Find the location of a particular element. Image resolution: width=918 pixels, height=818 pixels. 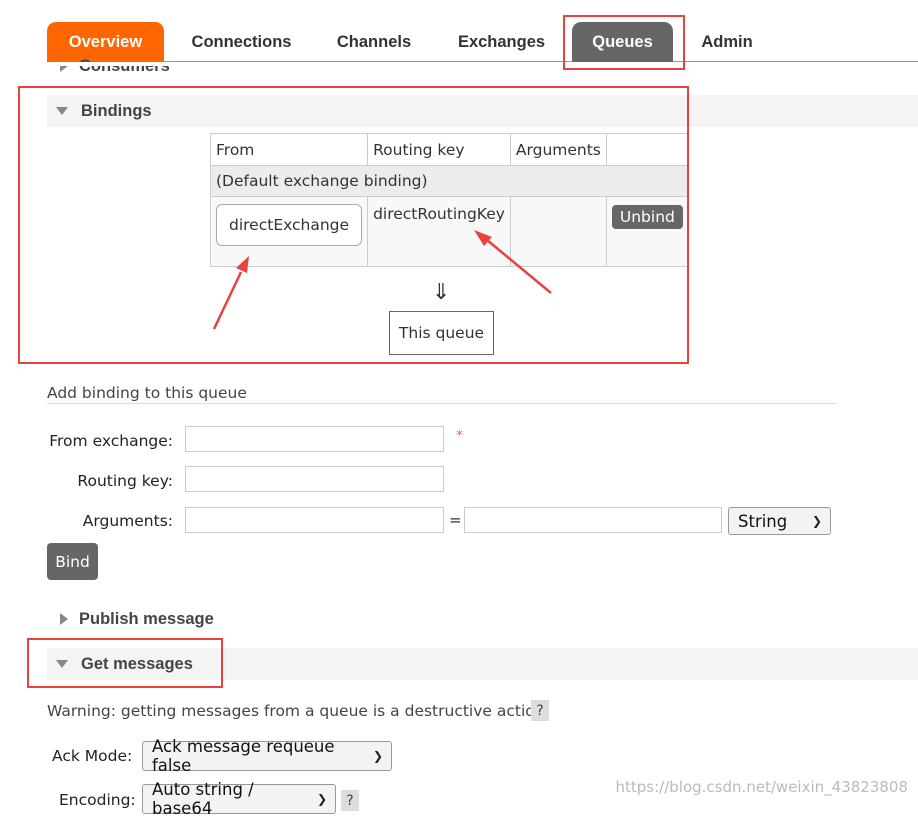

arrow-to-exchange is located at coordinates (230, 293).